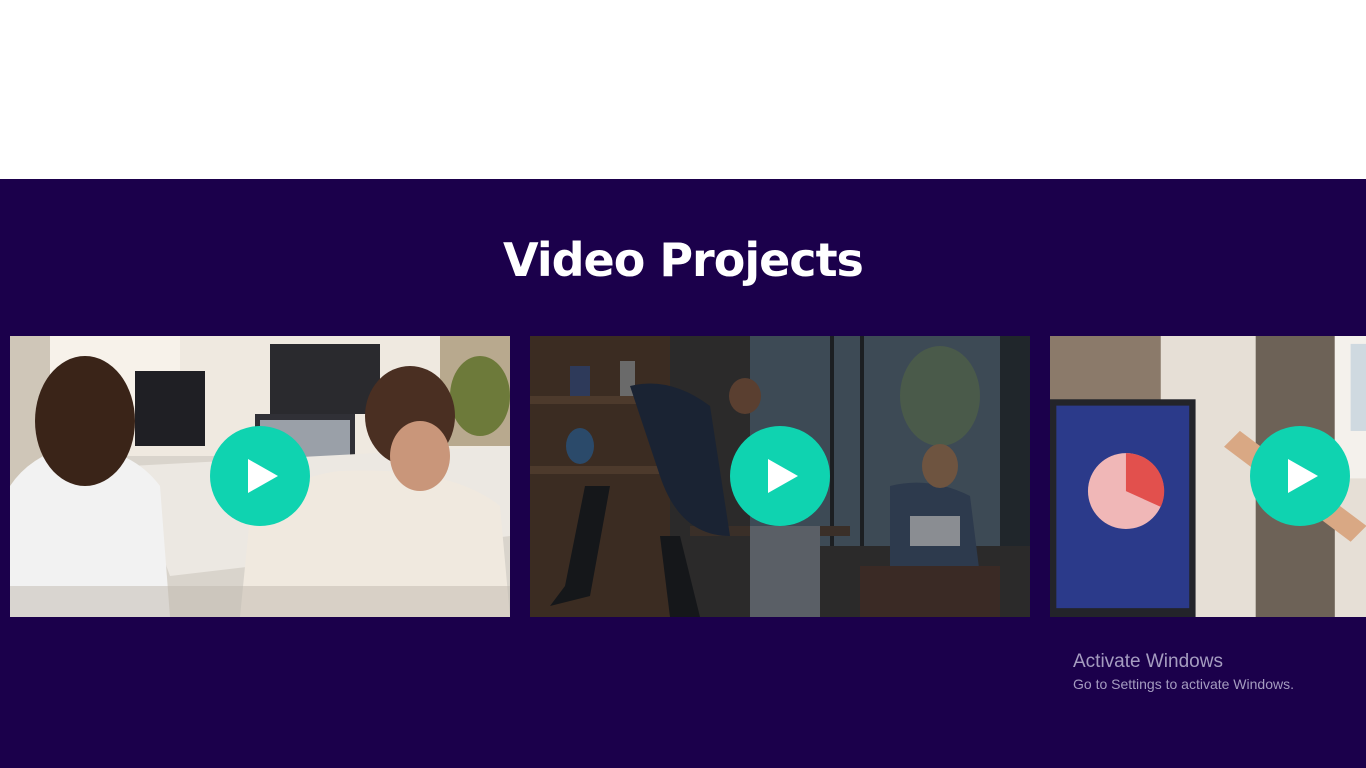 The height and width of the screenshot is (768, 1366). I want to click on activate-windows-title: Activate Windows, so click(1148, 661).